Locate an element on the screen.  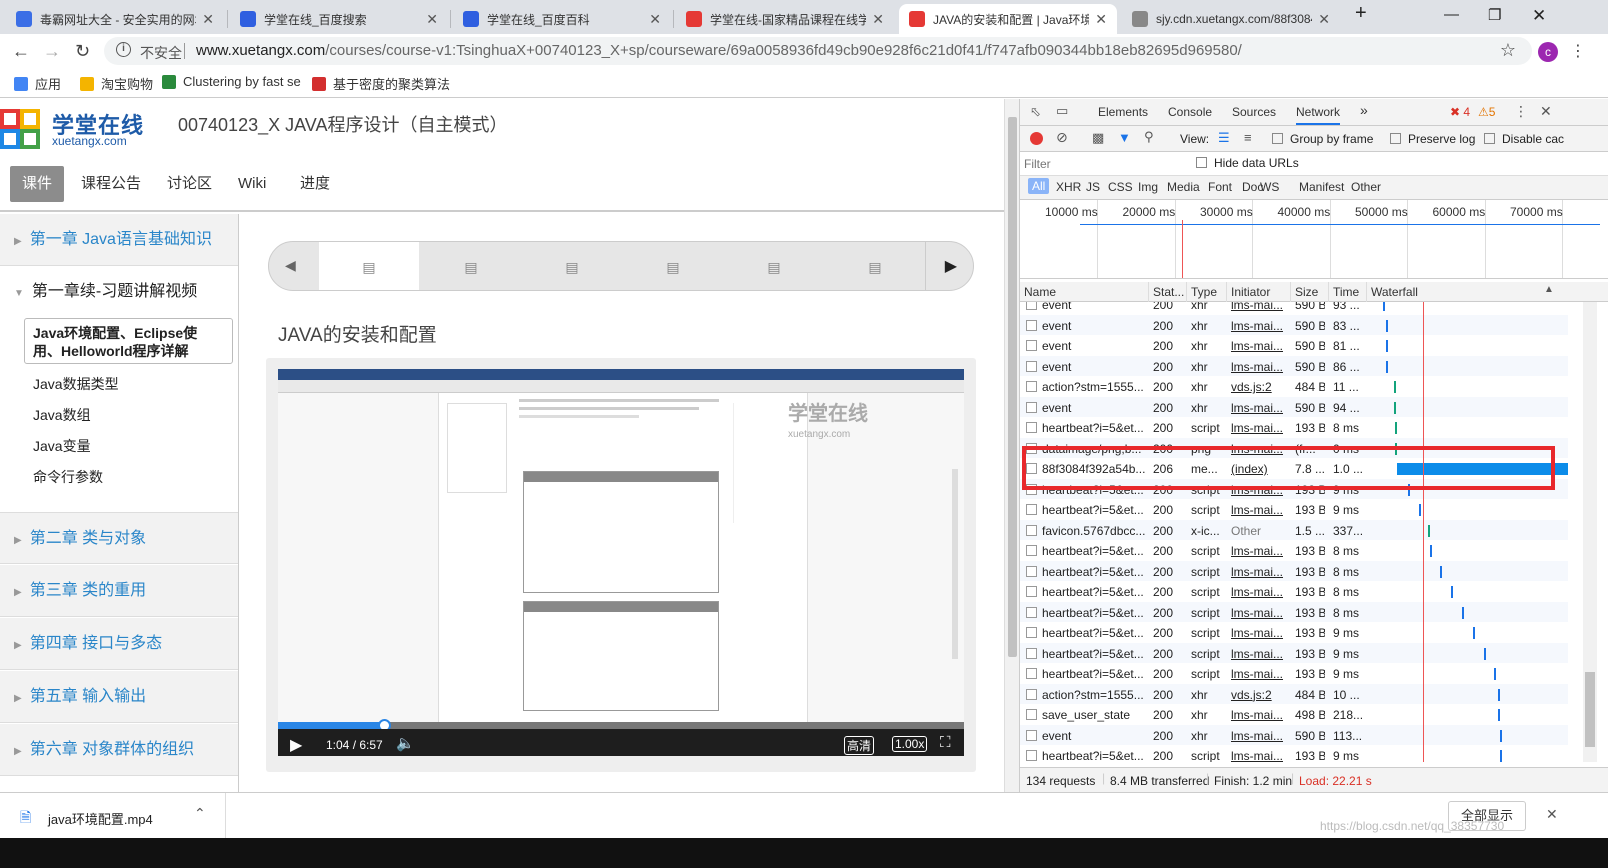
scrollbar-thumb is located at coordinates (1590, 709).